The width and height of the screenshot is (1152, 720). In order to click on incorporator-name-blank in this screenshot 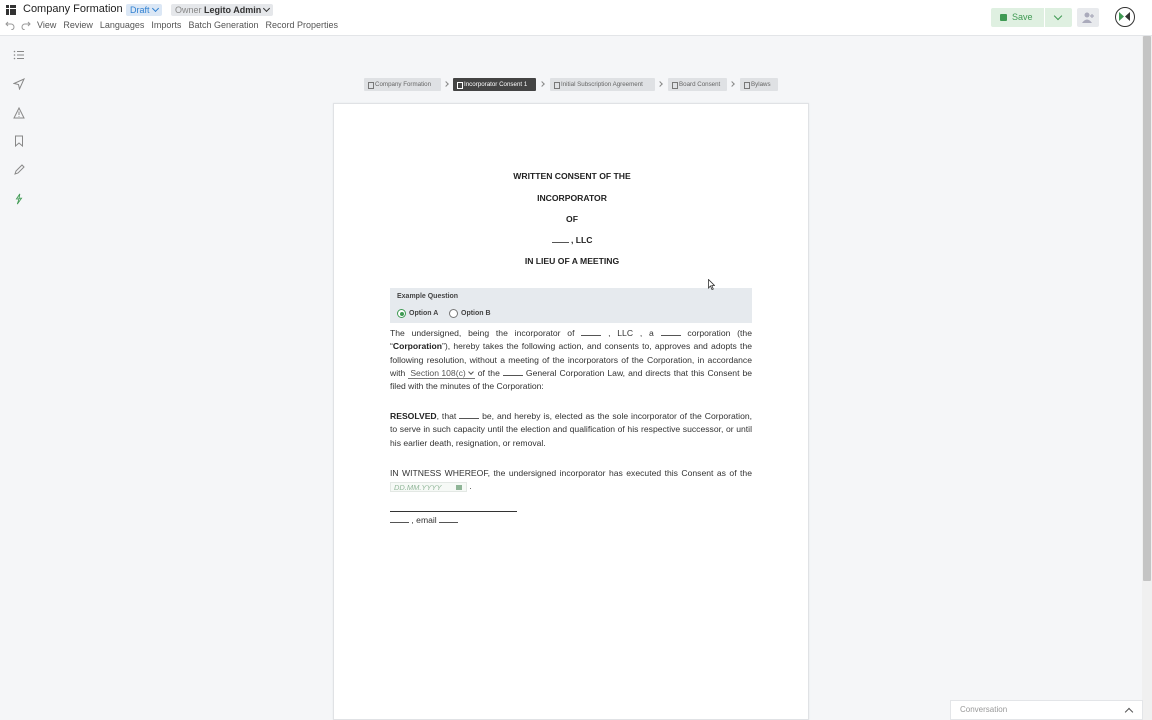, I will do `click(469, 418)`.